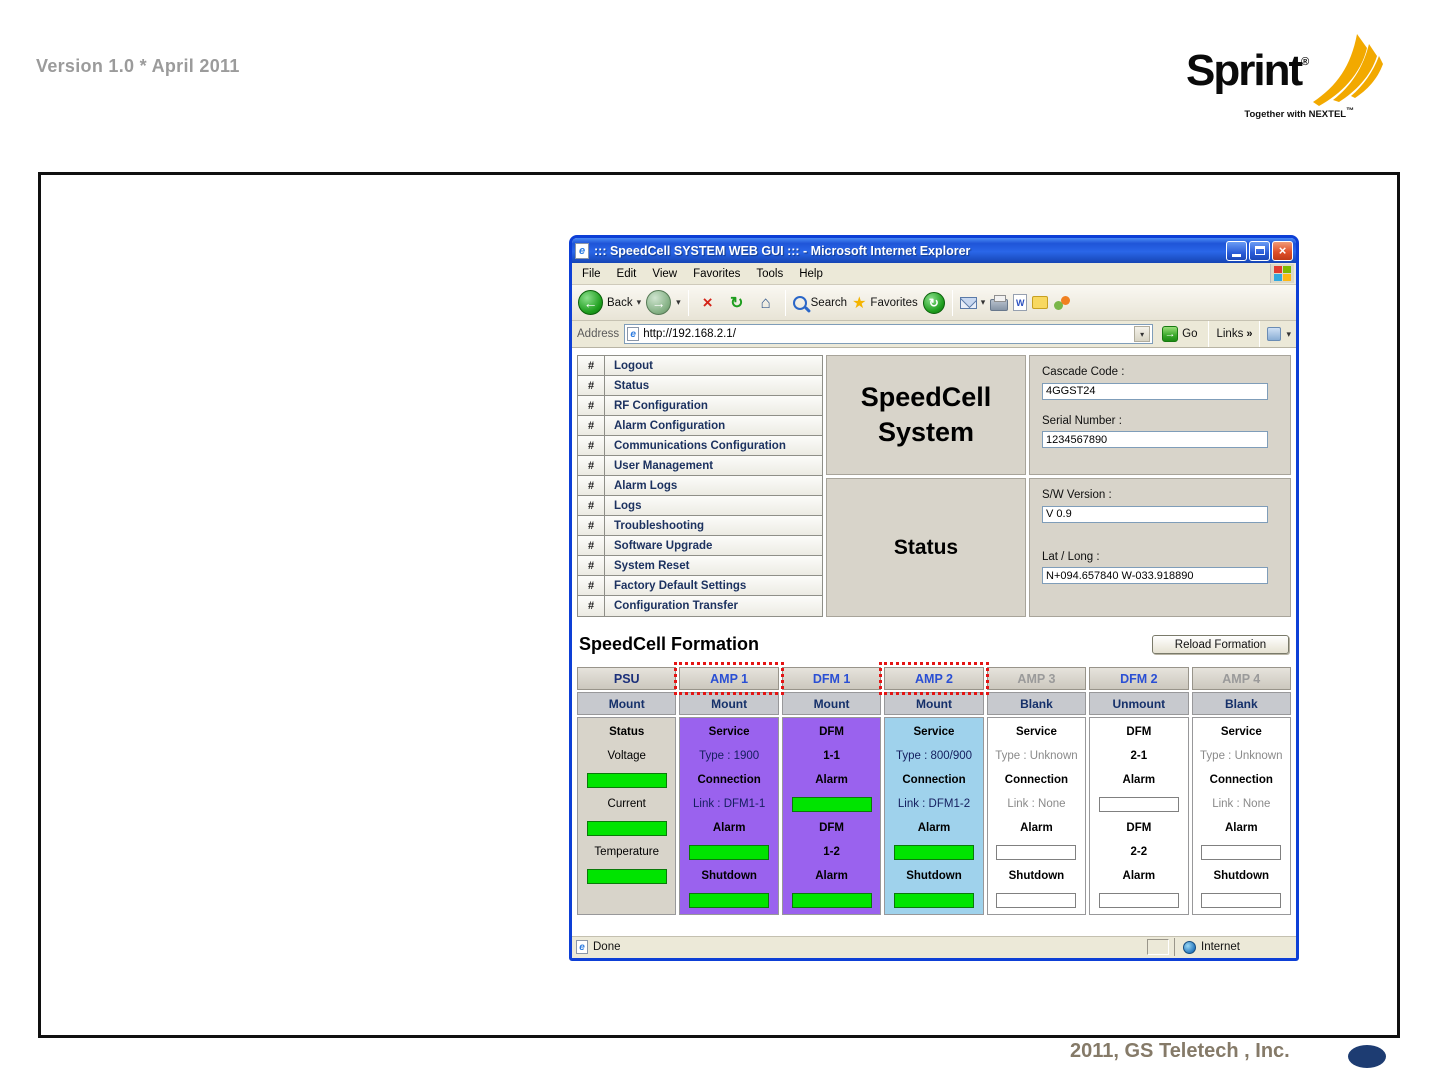  What do you see at coordinates (1233, 947) in the screenshot?
I see `security-zone: Internet` at bounding box center [1233, 947].